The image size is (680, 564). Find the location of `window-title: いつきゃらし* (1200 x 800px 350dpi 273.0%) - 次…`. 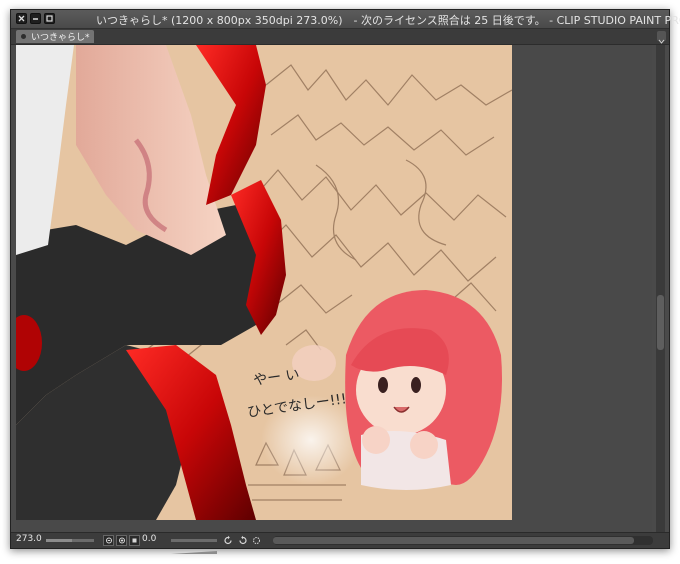

window-title: いつきゃらし* (1200 x 800px 350dpi 273.0%) - 次… is located at coordinates (388, 20).